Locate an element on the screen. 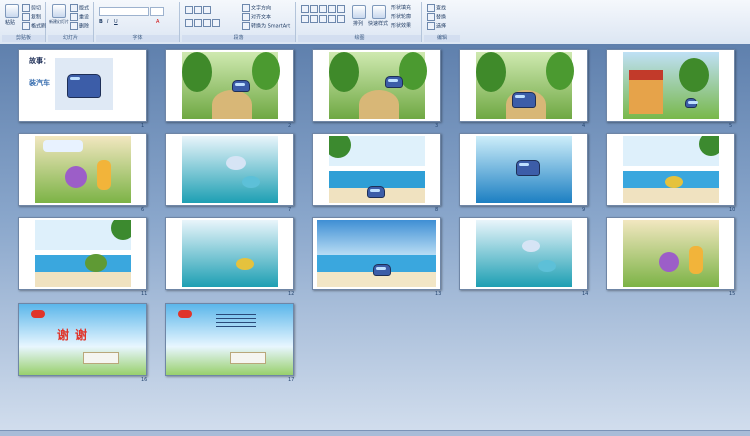  paste-button is located at coordinates (12, 11).